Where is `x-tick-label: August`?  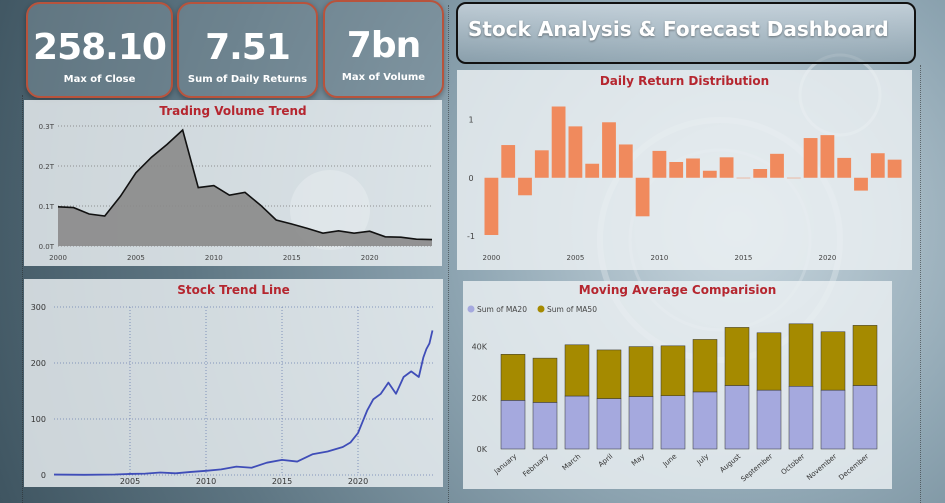
x-tick-label: August is located at coordinates (730, 463).